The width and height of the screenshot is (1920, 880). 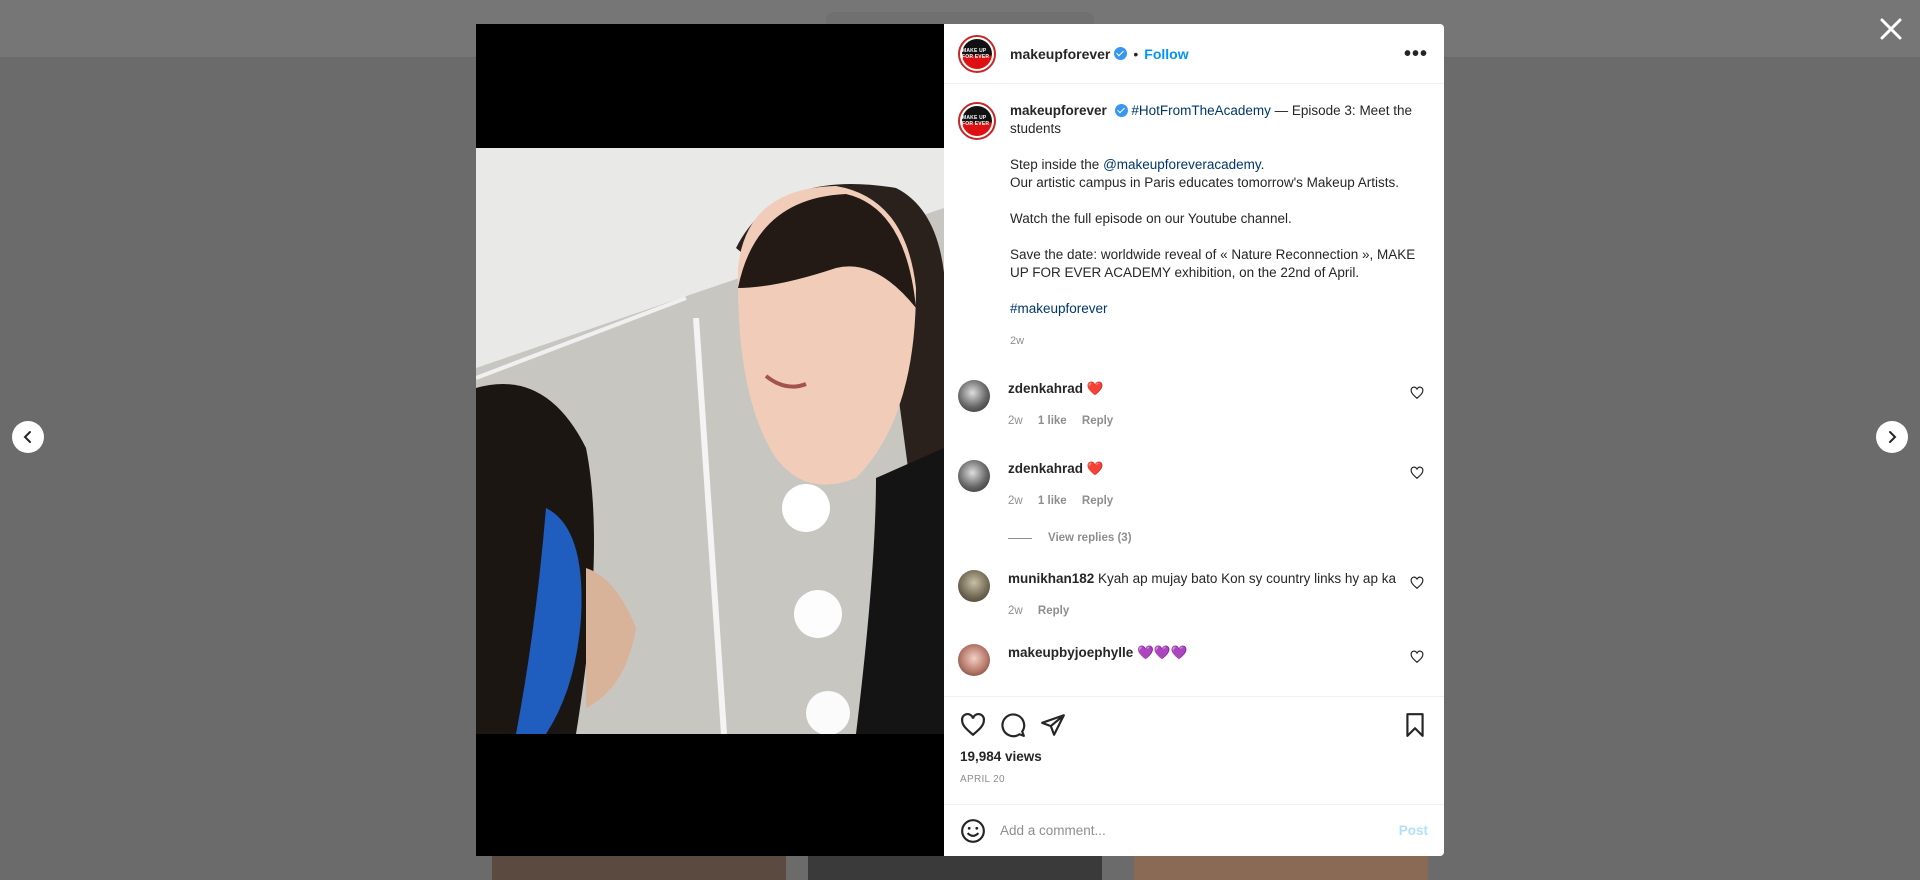 I want to click on post-date: APRIL 20, so click(x=982, y=779).